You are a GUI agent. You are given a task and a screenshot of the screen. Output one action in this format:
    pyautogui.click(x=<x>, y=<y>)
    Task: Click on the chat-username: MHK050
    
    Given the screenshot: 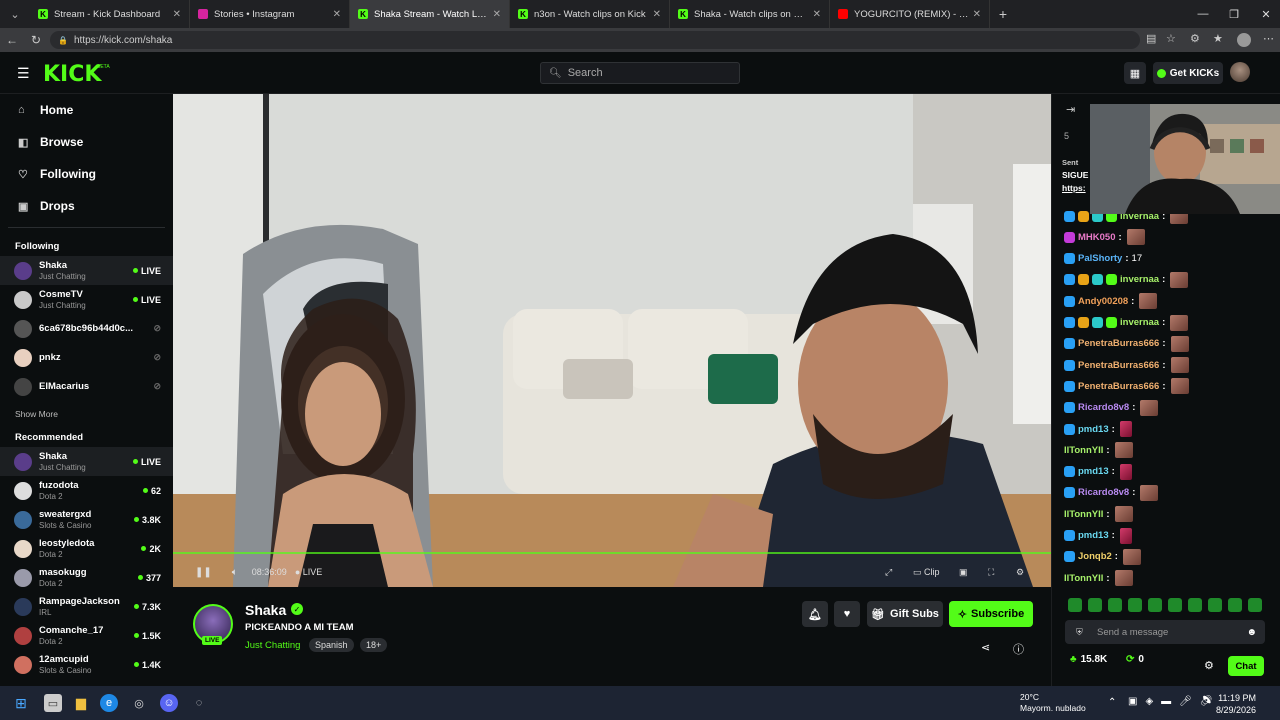 What is the action you would take?
    pyautogui.click(x=1097, y=237)
    